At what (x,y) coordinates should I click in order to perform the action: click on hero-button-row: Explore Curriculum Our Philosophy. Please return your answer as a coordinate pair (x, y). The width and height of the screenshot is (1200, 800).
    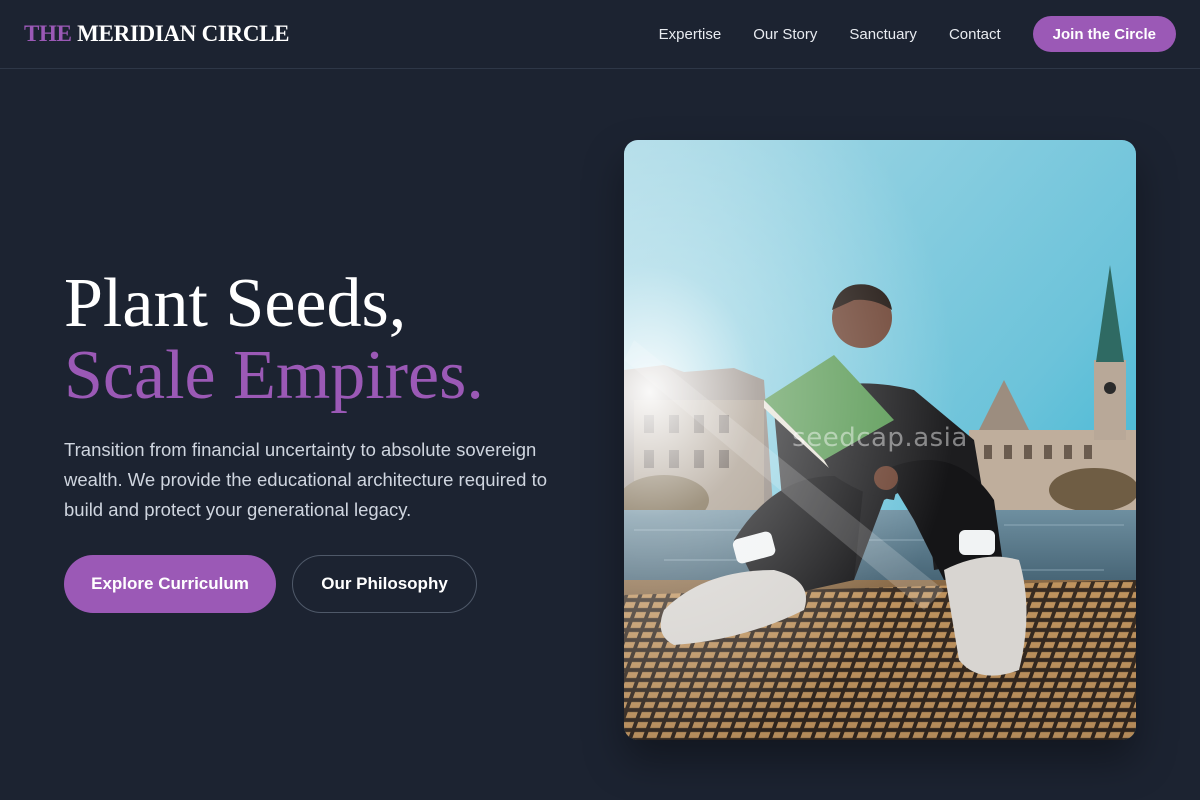
    Looking at the image, I should click on (270, 584).